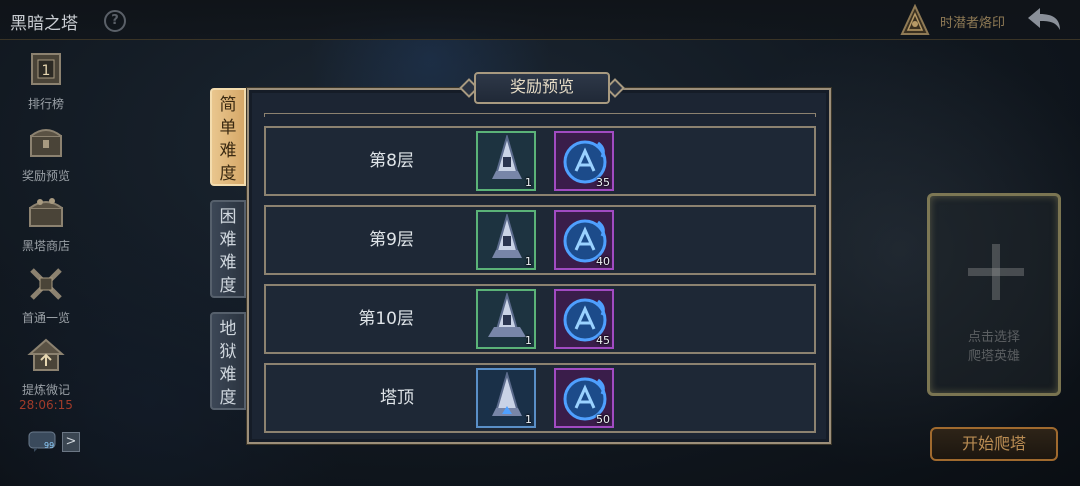  Describe the element at coordinates (228, 249) in the screenshot. I see `tab-hard: 困 难 难 度` at that location.